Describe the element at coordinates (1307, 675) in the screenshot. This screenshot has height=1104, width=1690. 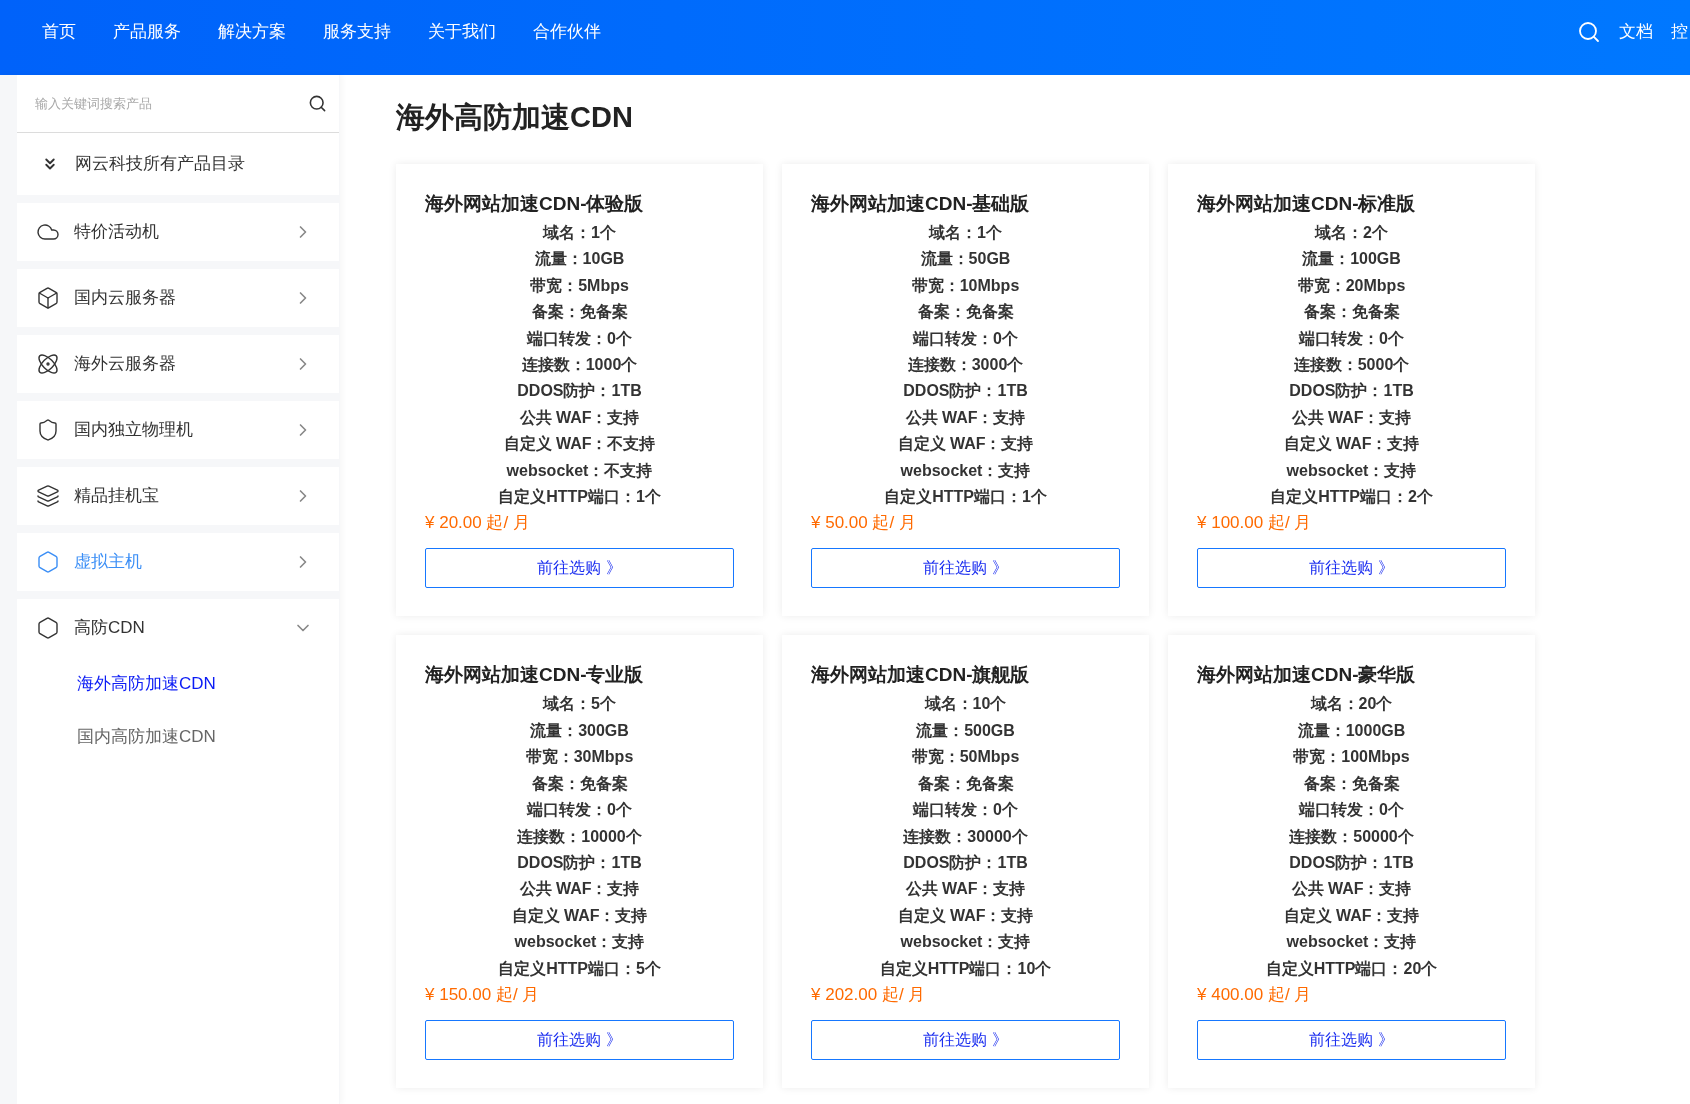
I see `card-title: 海外网站加速CDN-豪华版` at that location.